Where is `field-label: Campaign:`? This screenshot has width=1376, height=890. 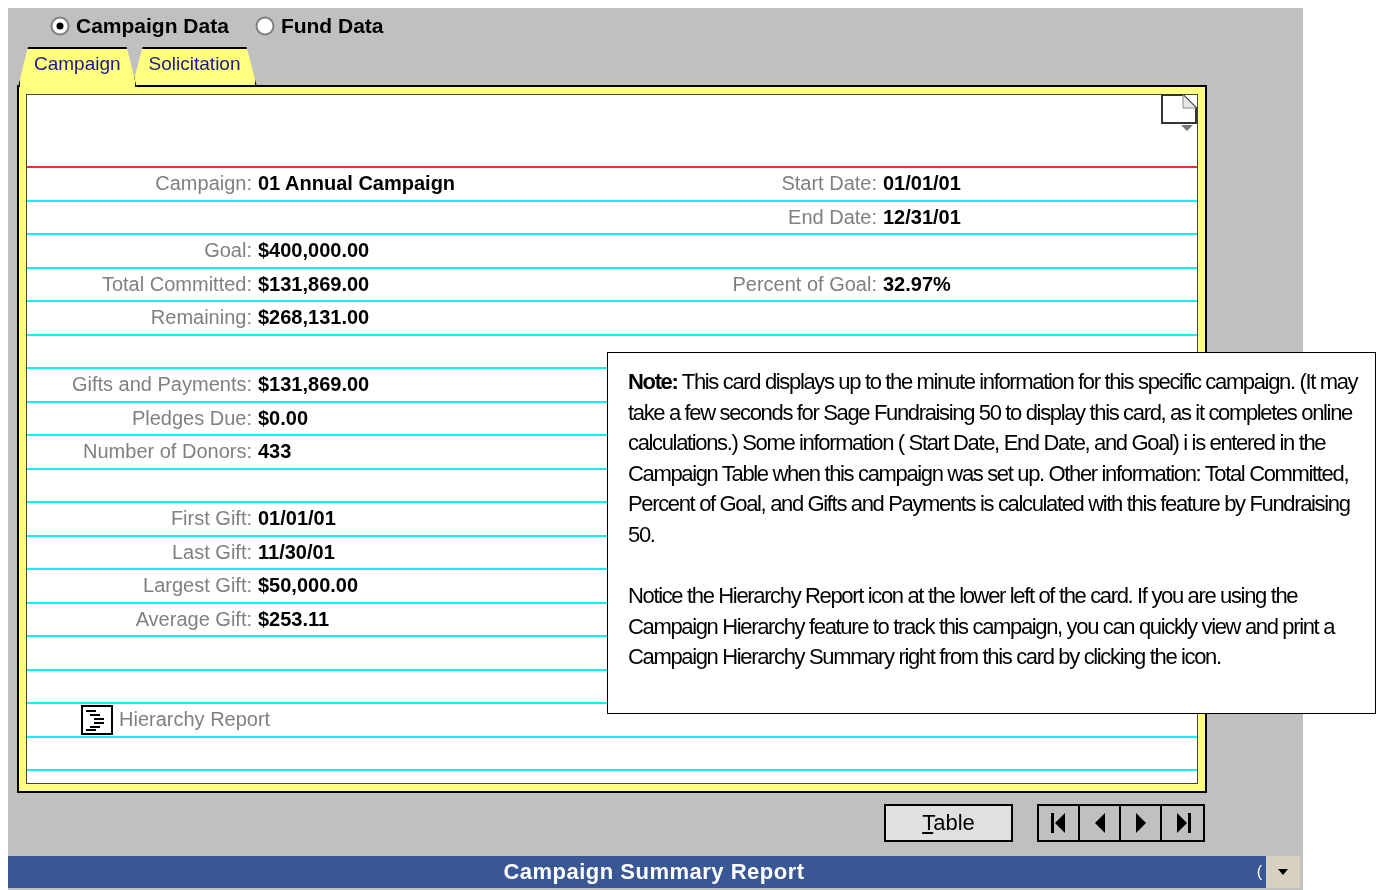
field-label: Campaign: is located at coordinates (203, 184).